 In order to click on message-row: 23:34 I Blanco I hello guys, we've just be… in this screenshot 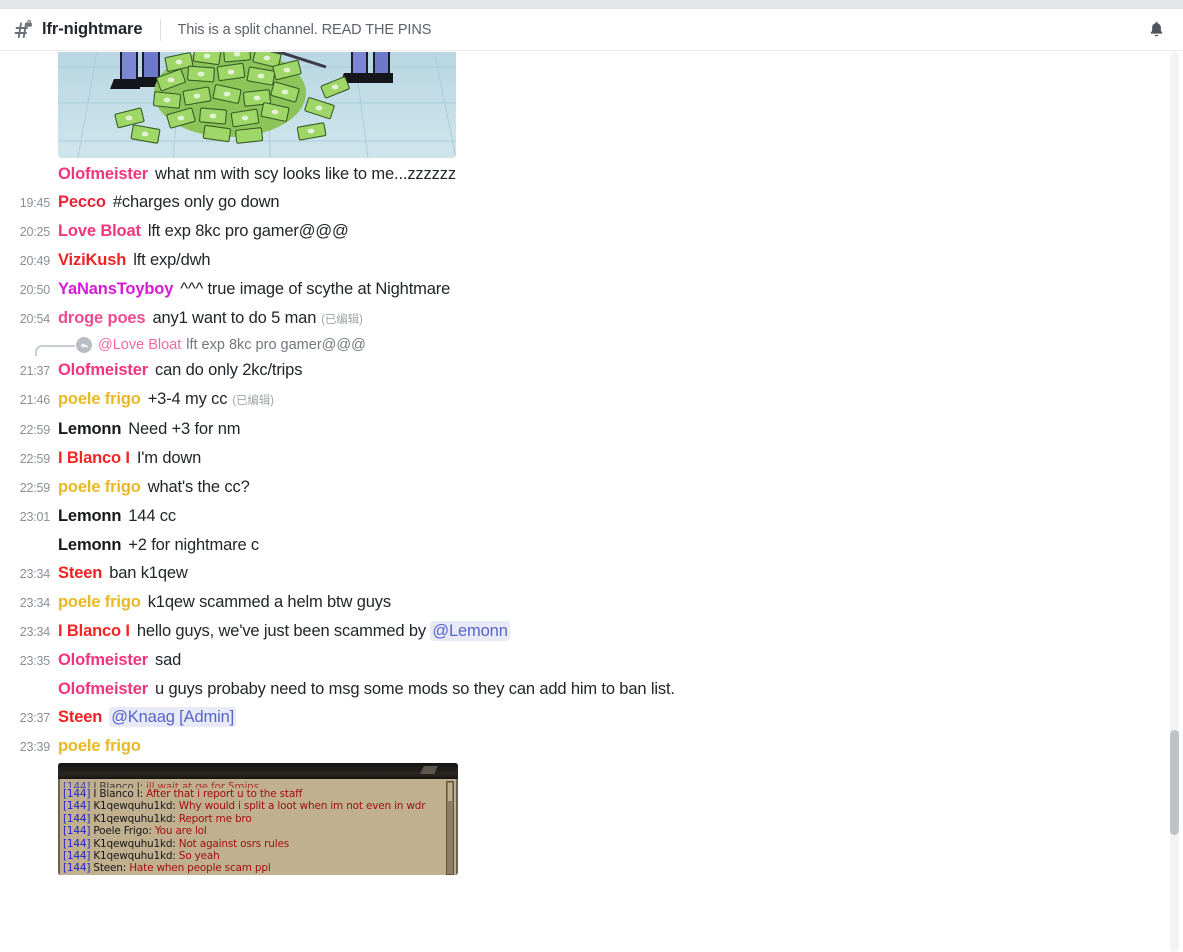, I will do `click(580, 631)`.